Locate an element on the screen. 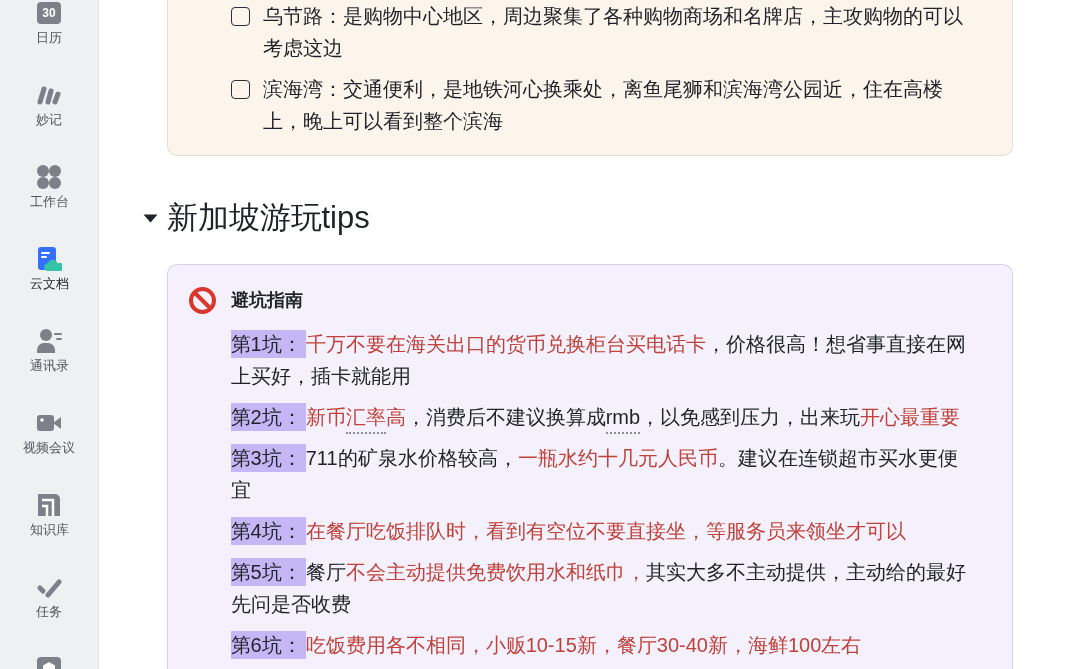  sidebar-item: 通讯录 is located at coordinates (49, 351).